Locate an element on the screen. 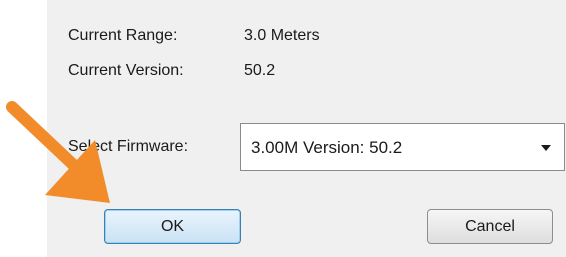  current-range-value: 3.0 Meters is located at coordinates (282, 35).